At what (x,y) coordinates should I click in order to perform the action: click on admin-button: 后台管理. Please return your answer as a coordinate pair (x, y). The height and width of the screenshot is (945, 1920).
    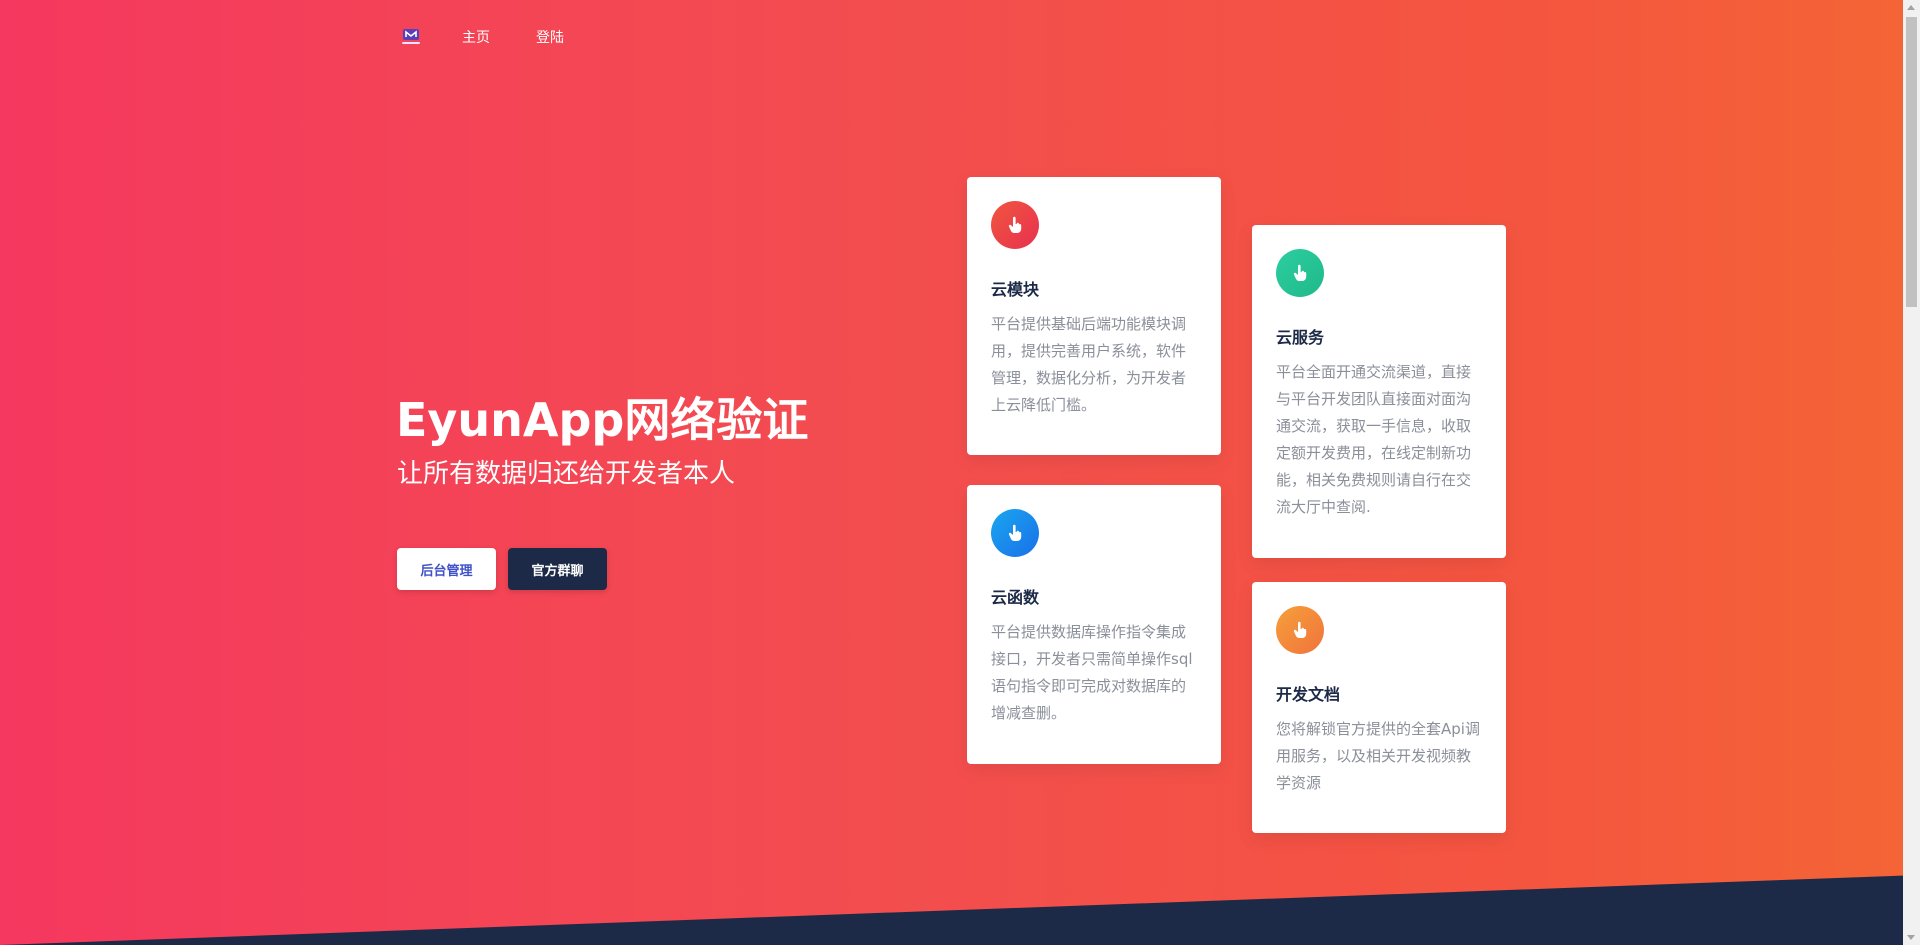
    Looking at the image, I should click on (446, 569).